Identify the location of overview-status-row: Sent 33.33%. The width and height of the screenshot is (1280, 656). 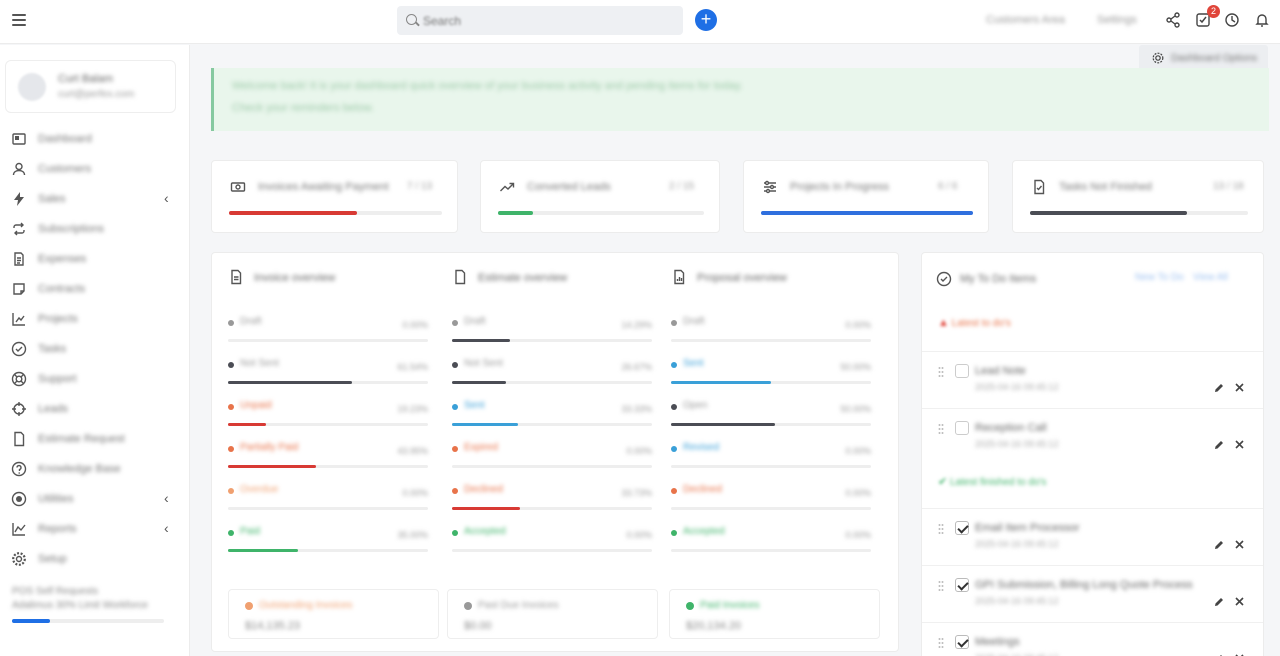
(552, 415).